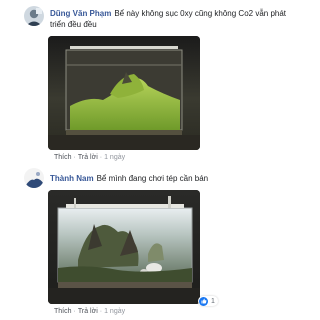 The image size is (320, 320). I want to click on comment-author: Thành Nam, so click(72, 178).